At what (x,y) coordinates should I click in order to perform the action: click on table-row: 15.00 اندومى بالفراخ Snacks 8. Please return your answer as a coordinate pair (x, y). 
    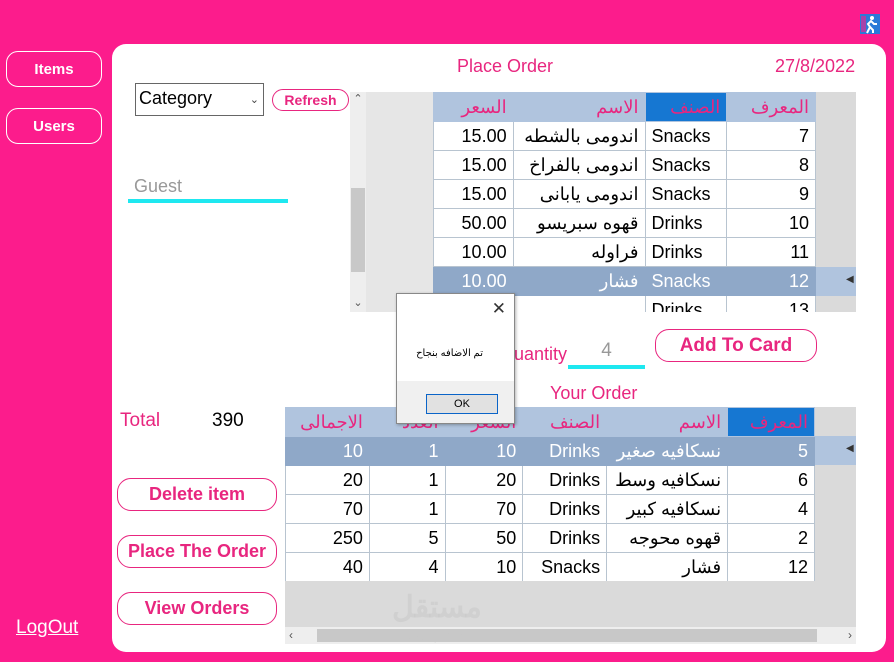
    Looking at the image, I should click on (624, 165).